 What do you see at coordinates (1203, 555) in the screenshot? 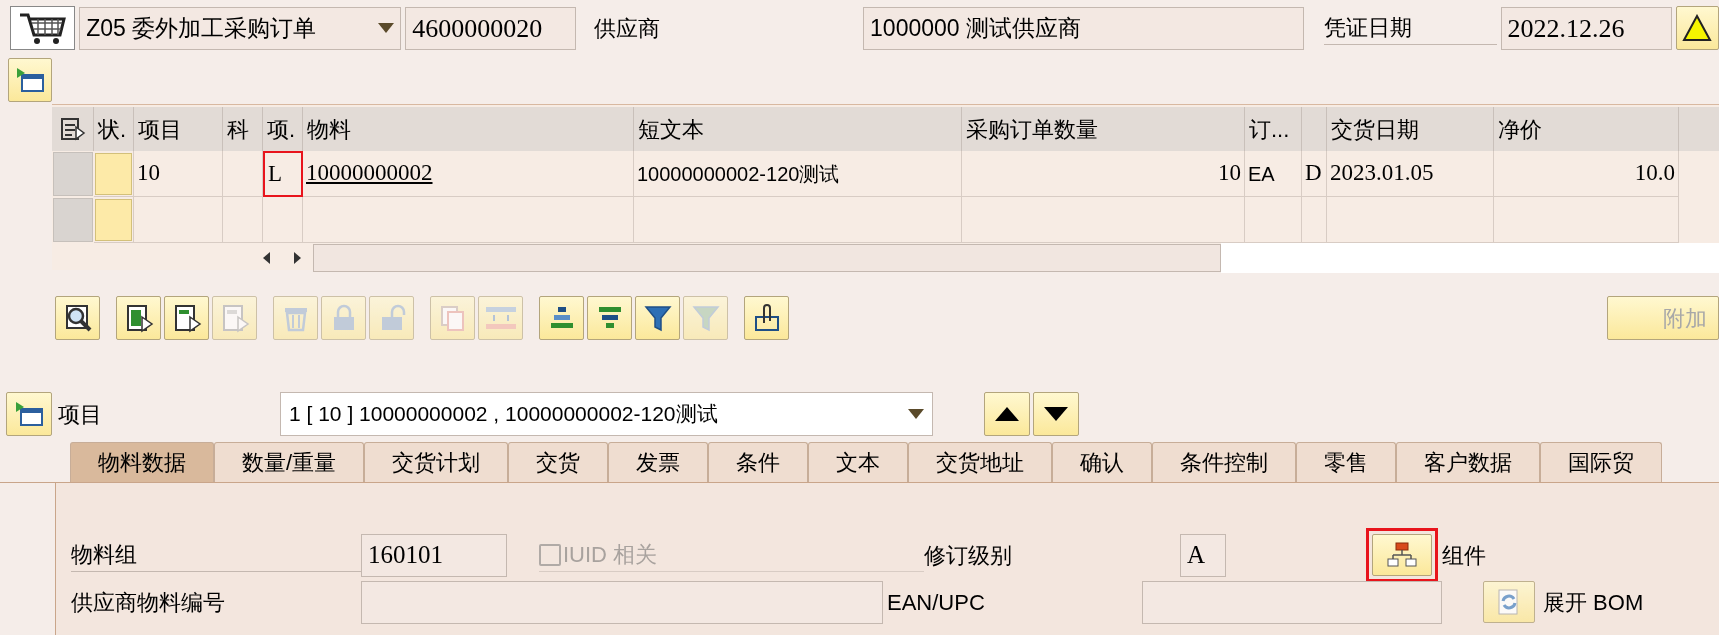
I see `revision-level-field: A` at bounding box center [1203, 555].